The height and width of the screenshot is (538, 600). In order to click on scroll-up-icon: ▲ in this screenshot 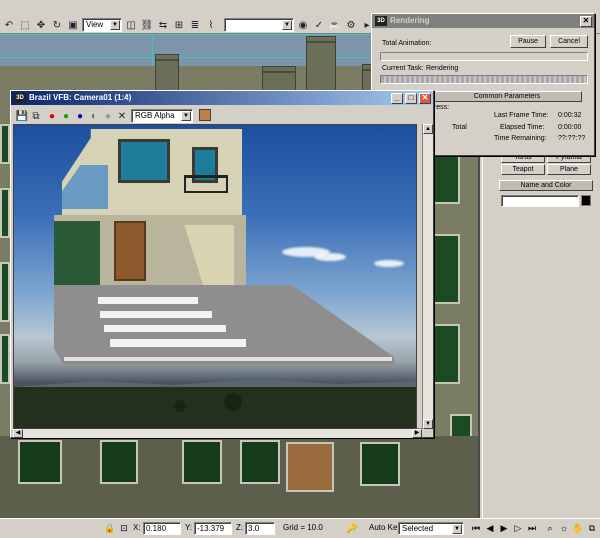, I will do `click(428, 129)`.